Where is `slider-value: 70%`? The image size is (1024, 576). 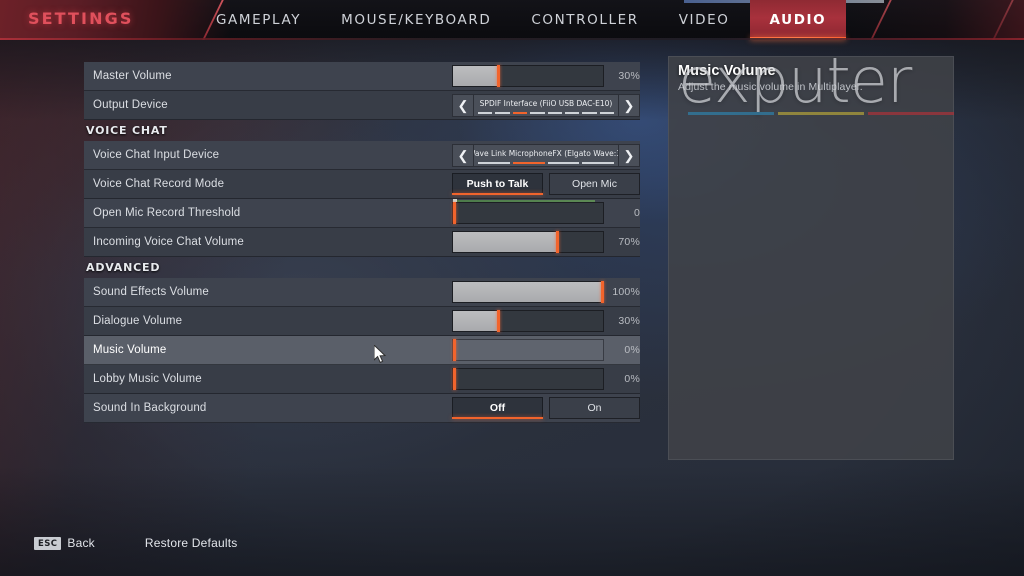 slider-value: 70% is located at coordinates (629, 242).